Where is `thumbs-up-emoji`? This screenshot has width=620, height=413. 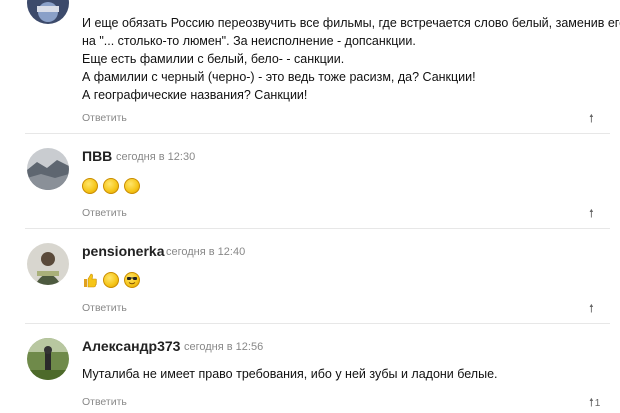 thumbs-up-emoji is located at coordinates (90, 280).